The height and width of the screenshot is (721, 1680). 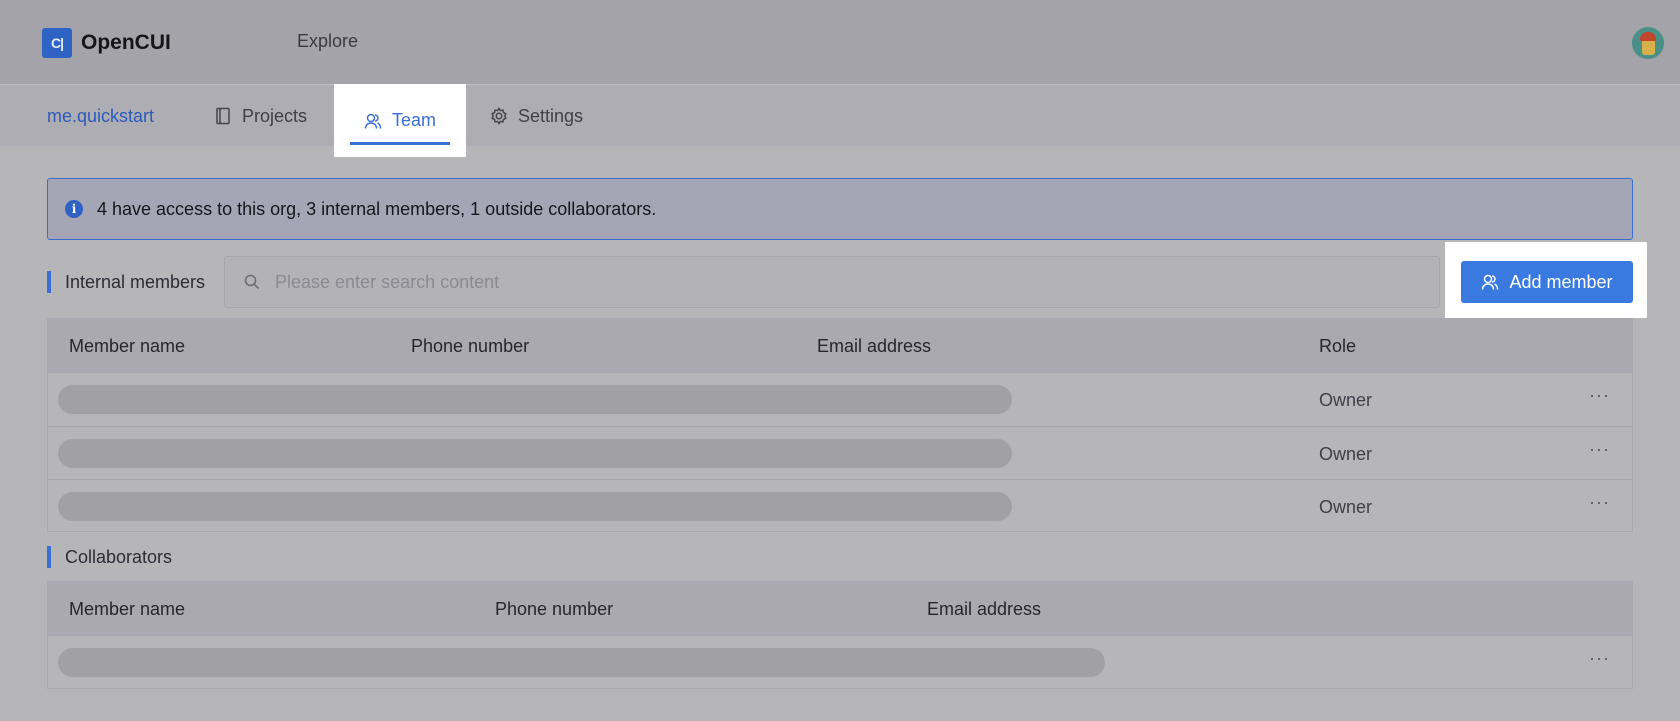 I want to click on avatar, so click(x=1648, y=43).